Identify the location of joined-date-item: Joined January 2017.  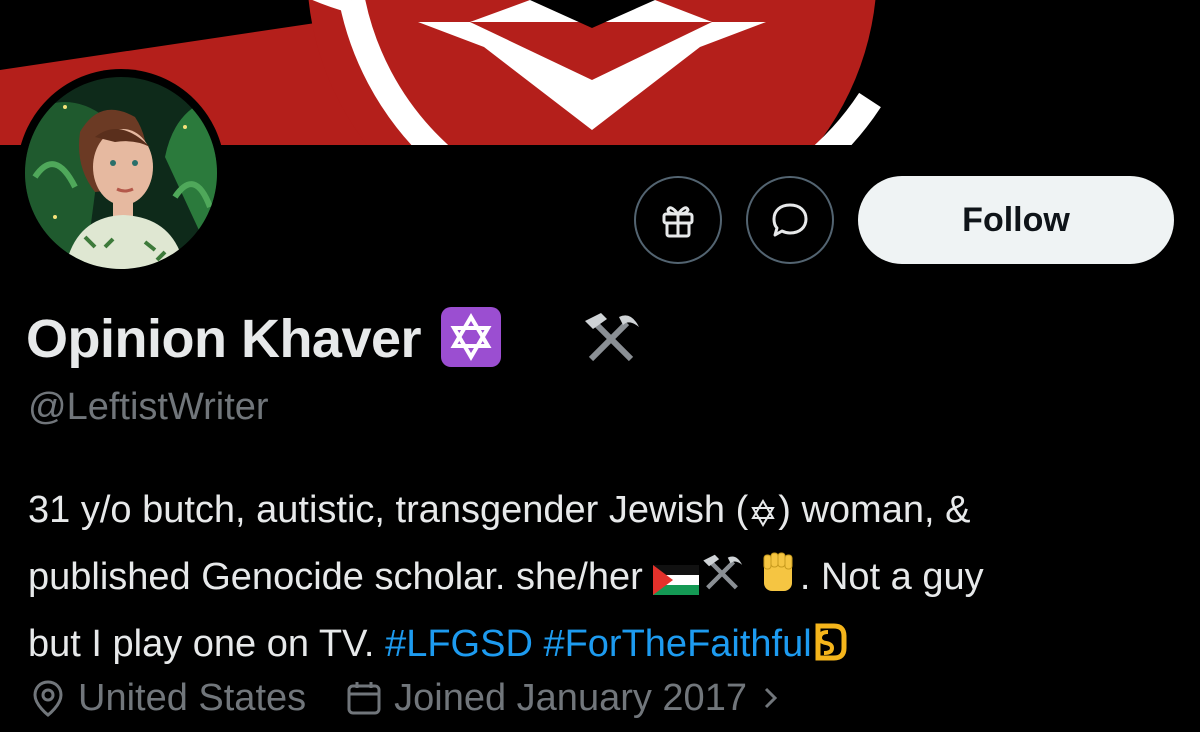
(567, 698).